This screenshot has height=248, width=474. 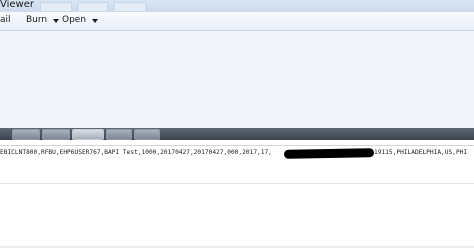 What do you see at coordinates (237, 6) in the screenshot?
I see `title-bar: Viewer` at bounding box center [237, 6].